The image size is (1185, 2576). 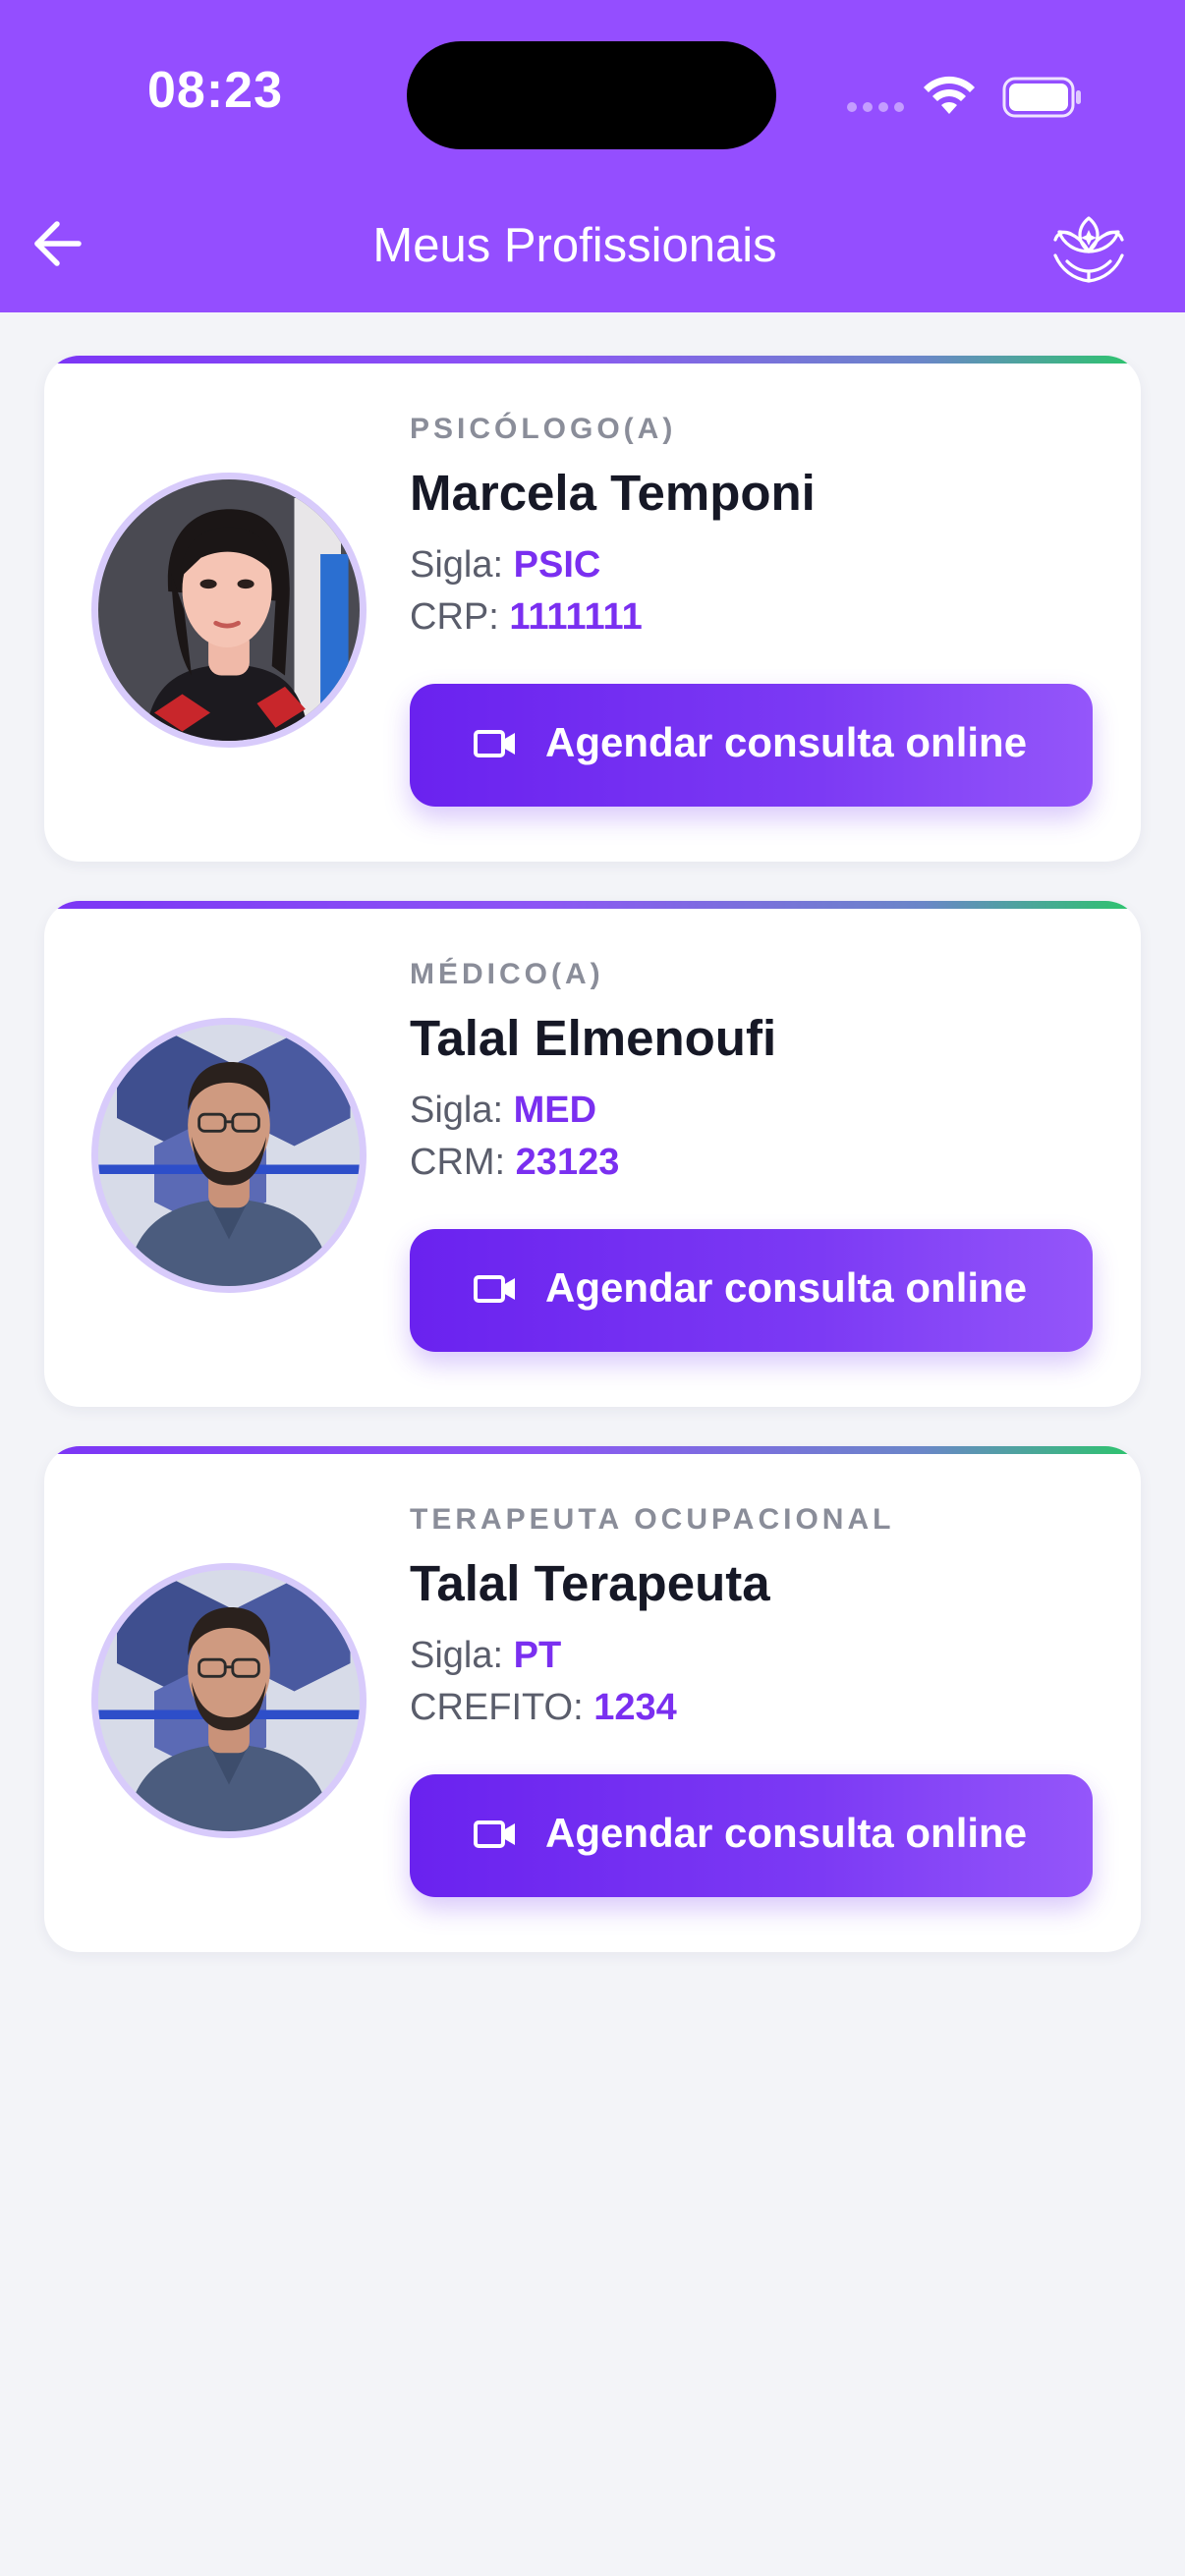 I want to click on sigla-value: MED, so click(x=555, y=1110).